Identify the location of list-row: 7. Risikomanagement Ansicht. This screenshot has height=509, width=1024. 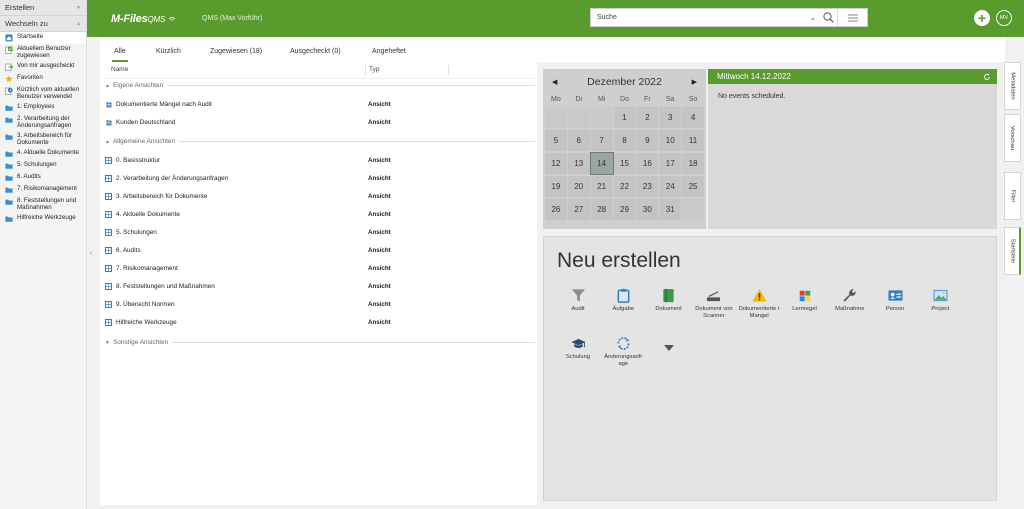
(320, 269).